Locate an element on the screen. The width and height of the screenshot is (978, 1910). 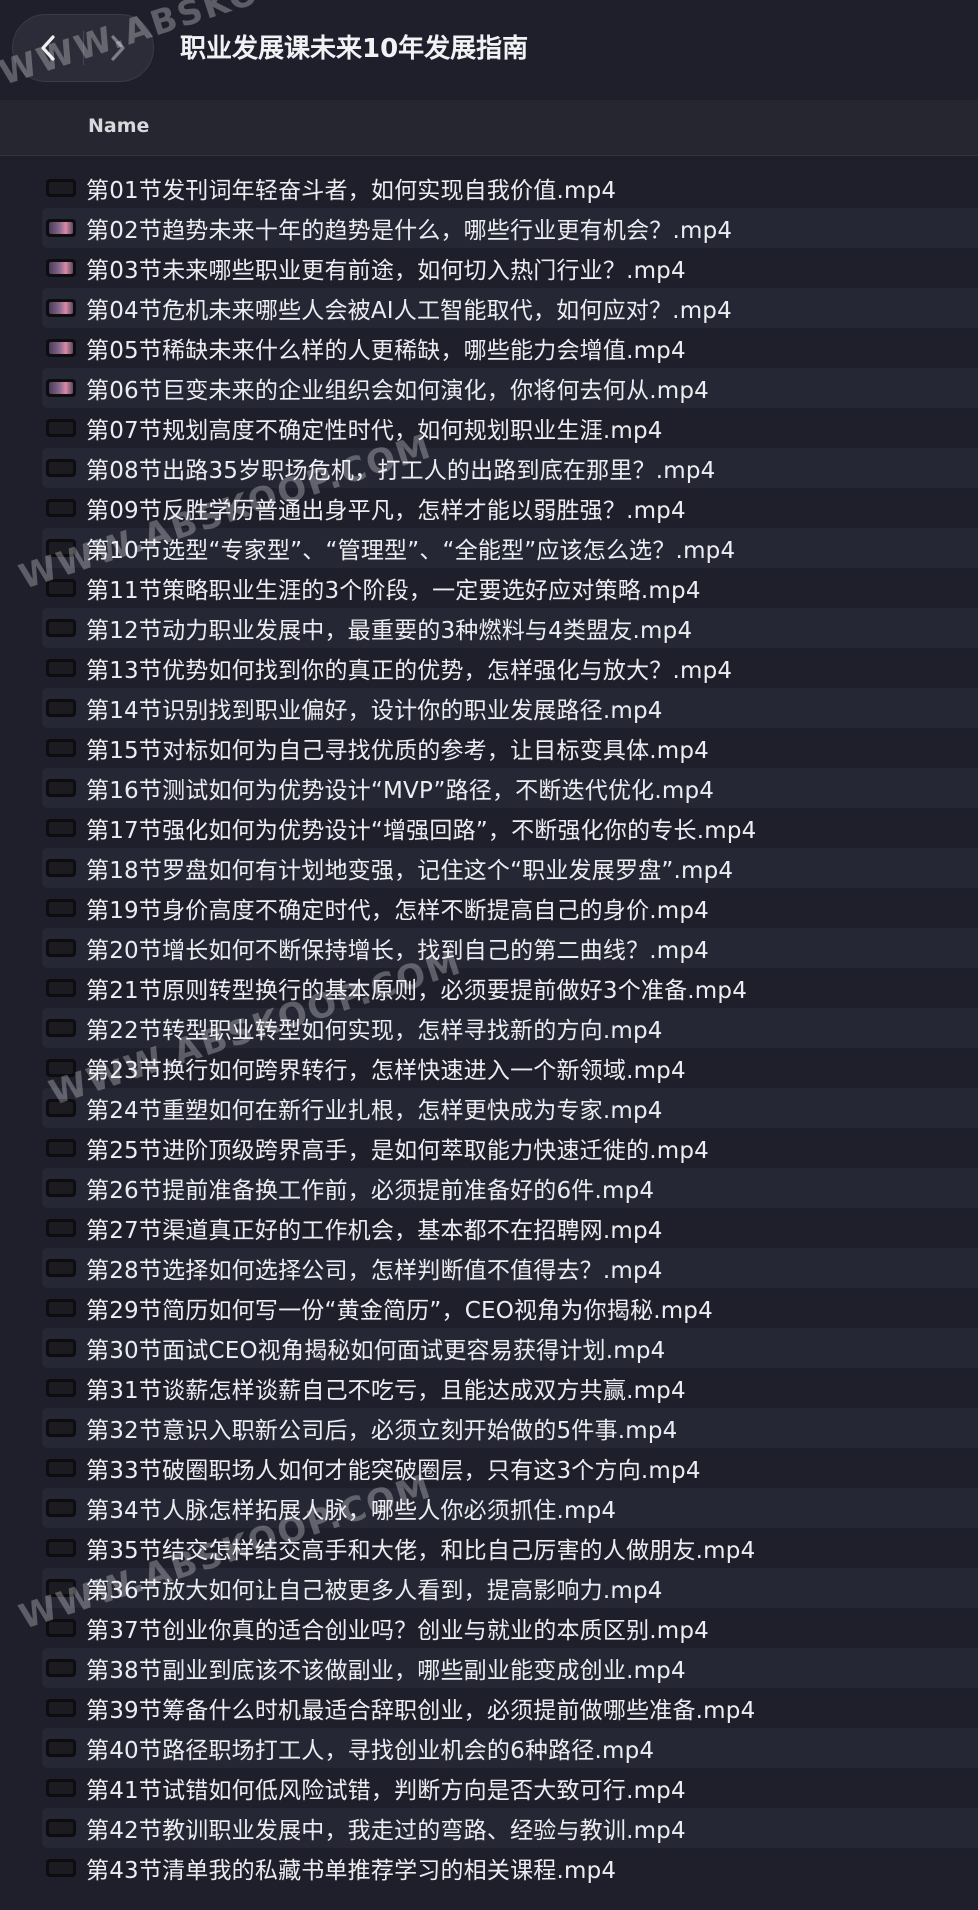
file-name: 第02节趋势未来十年的趋势是什么，哪些行业更有机会？.mp4 is located at coordinates (409, 231).